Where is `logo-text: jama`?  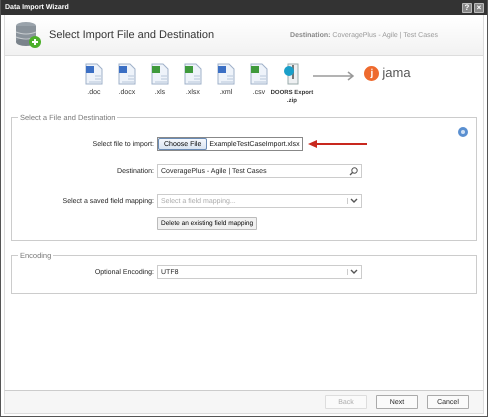 logo-text: jama is located at coordinates (396, 72).